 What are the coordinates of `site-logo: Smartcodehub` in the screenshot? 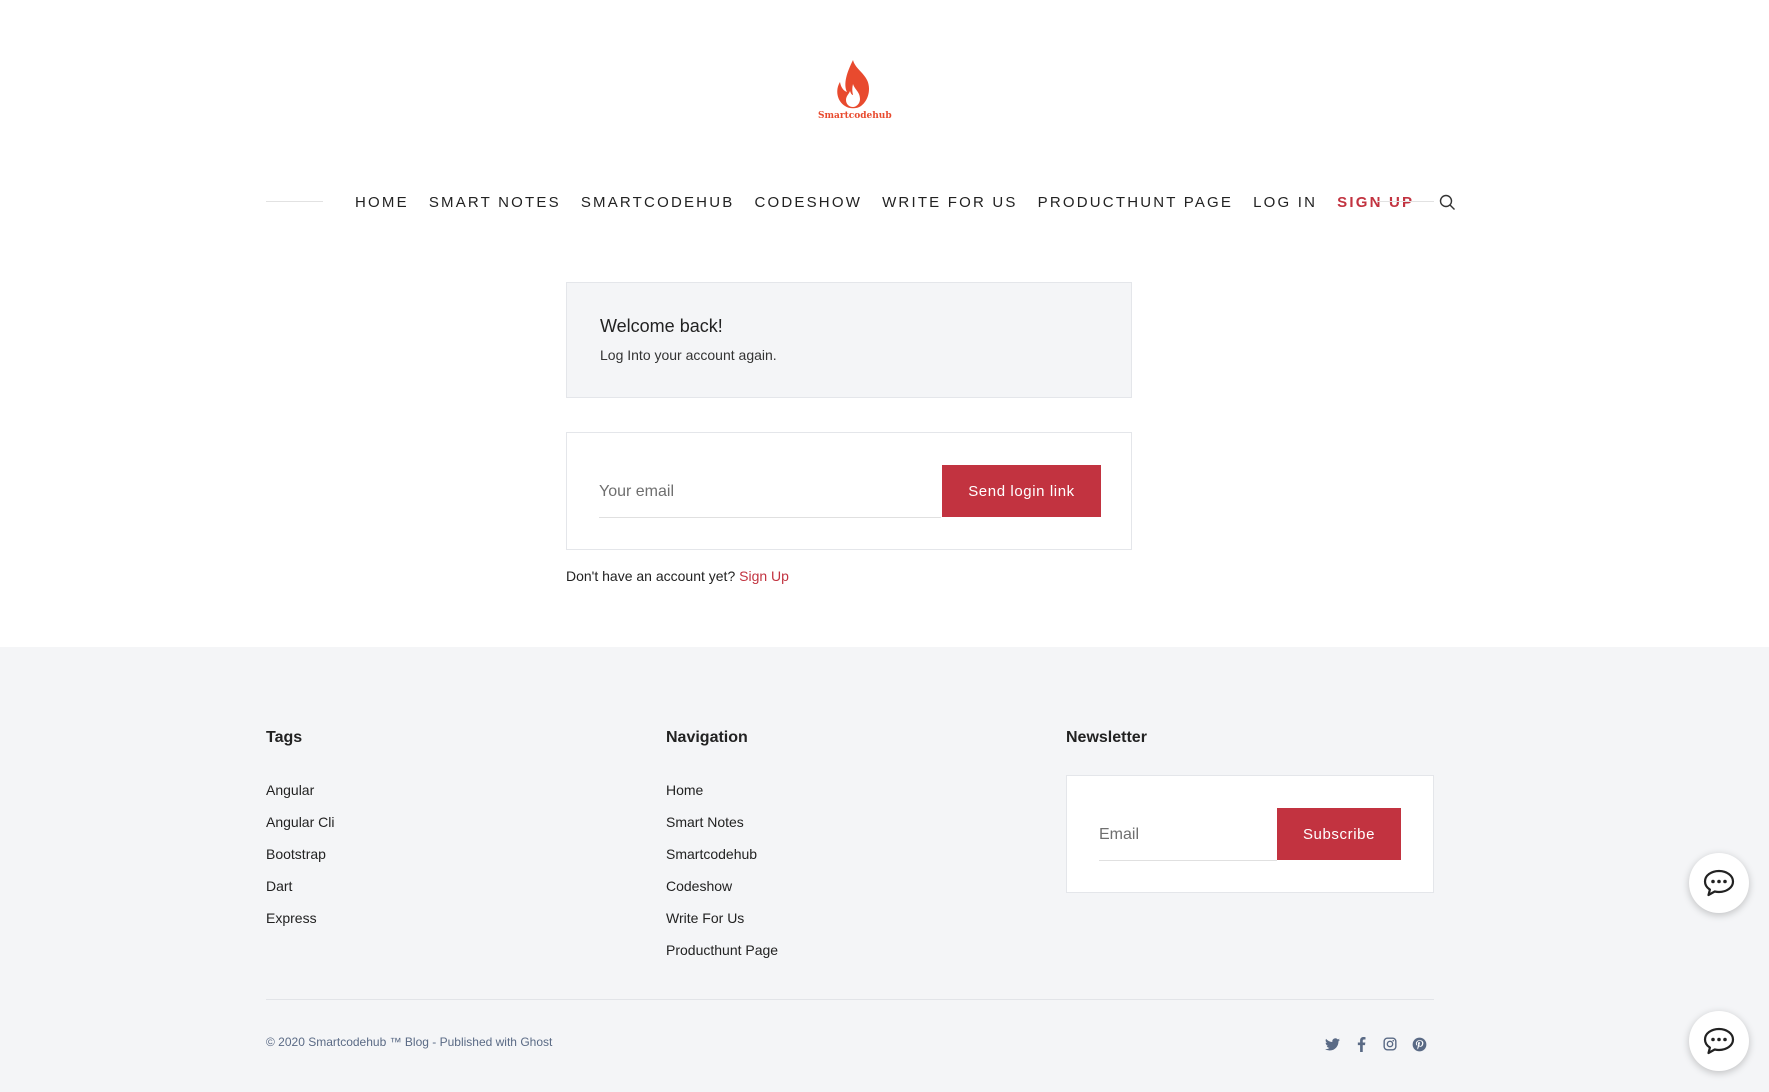 It's located at (855, 95).